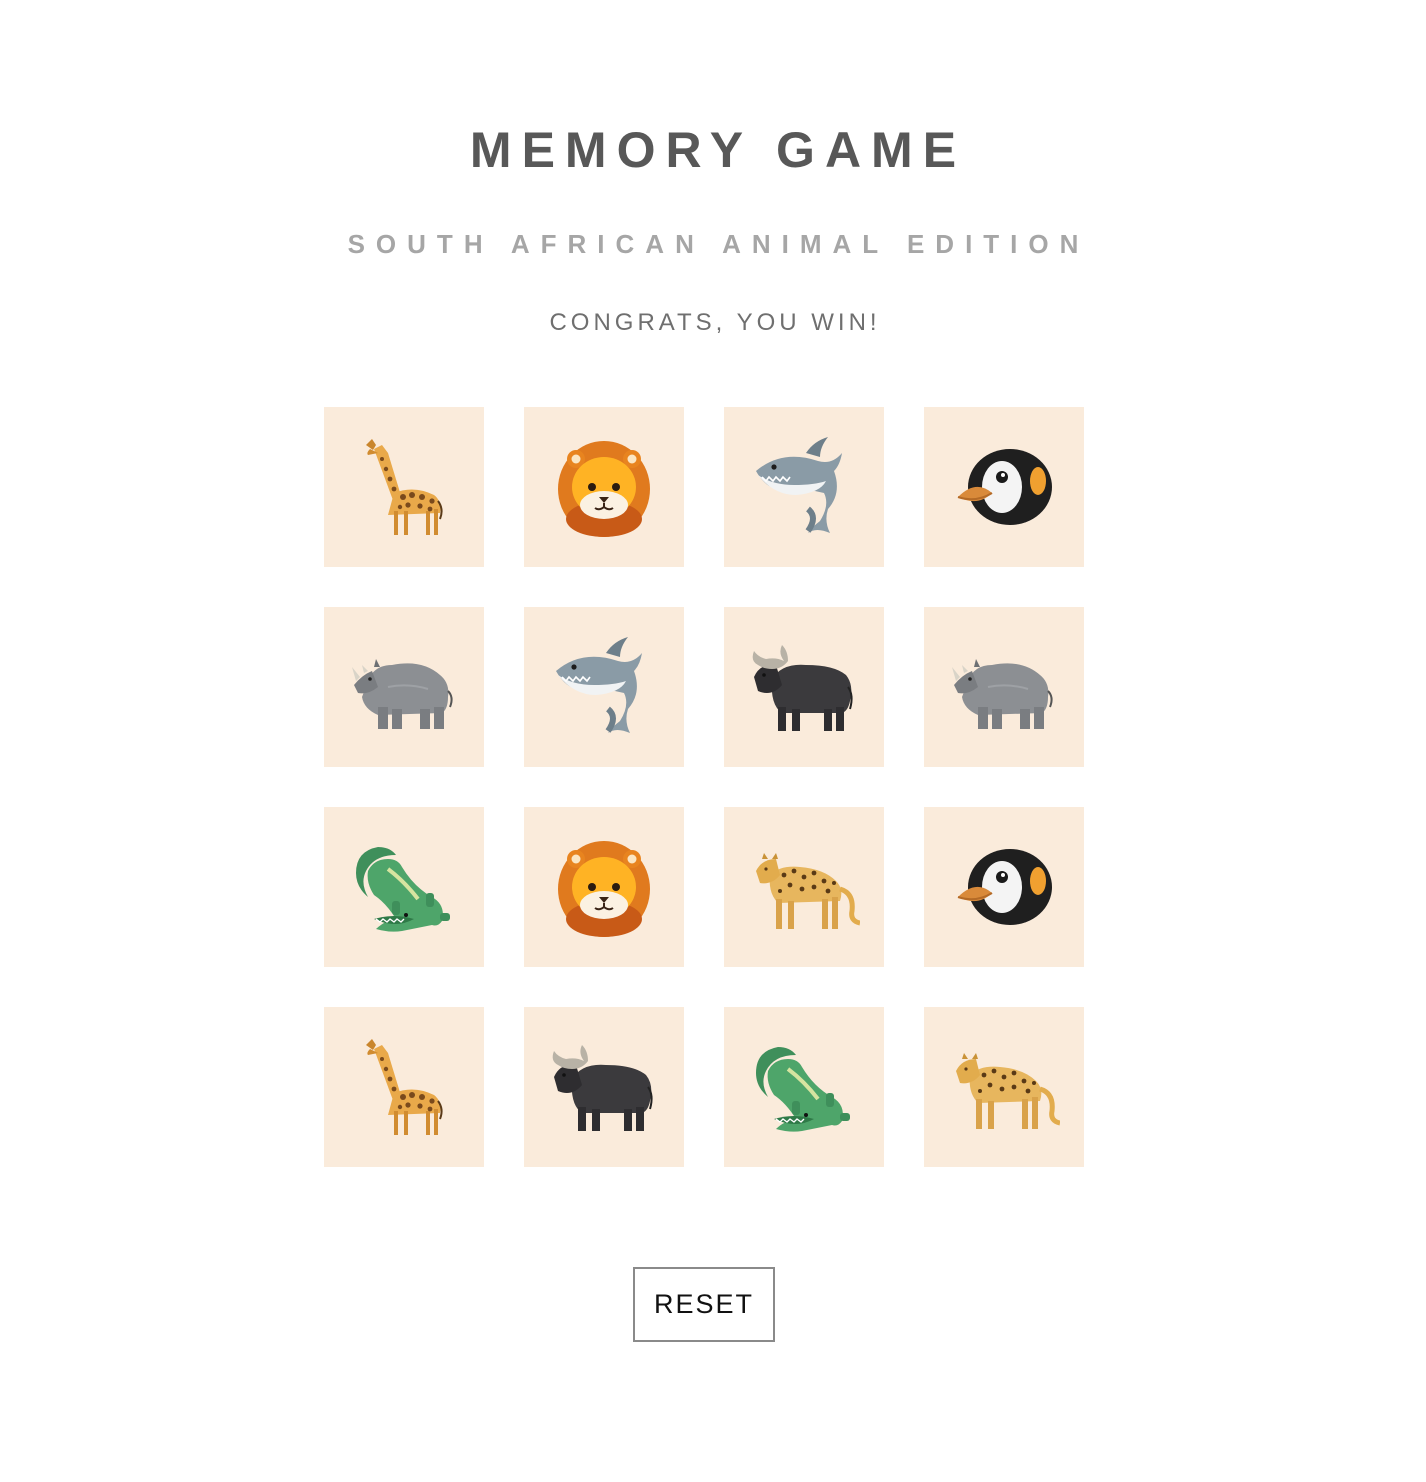 This screenshot has height=1482, width=1426. I want to click on reset-button: RESET, so click(704, 1304).